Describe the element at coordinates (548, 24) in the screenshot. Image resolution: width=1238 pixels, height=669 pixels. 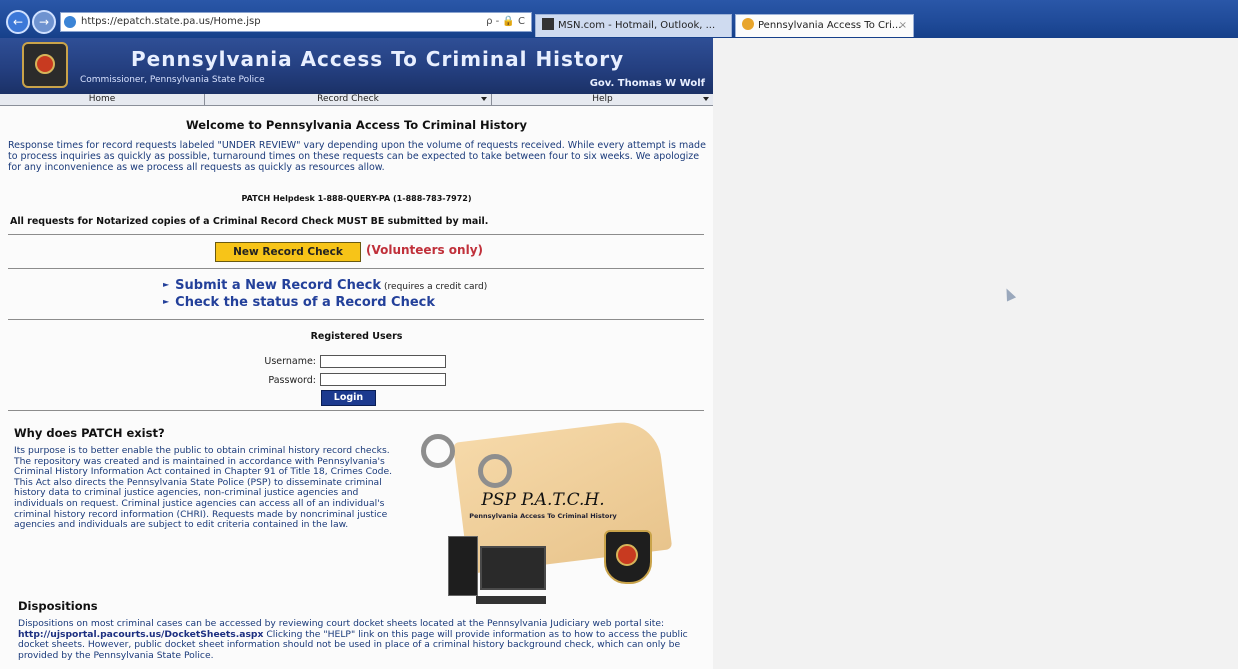
I see `msn-favicon-icon` at that location.